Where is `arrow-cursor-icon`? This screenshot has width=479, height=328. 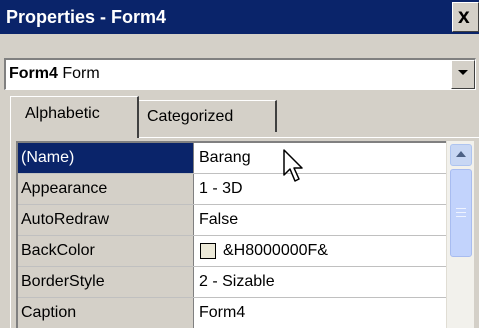 arrow-cursor-icon is located at coordinates (293, 165).